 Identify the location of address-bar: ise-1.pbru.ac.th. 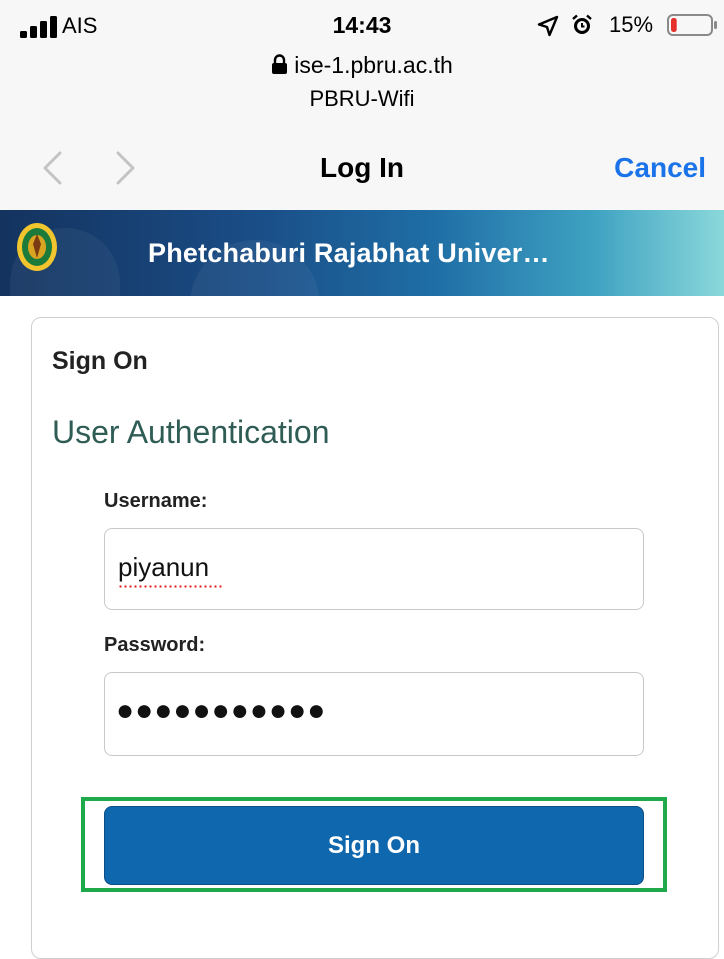
(362, 65).